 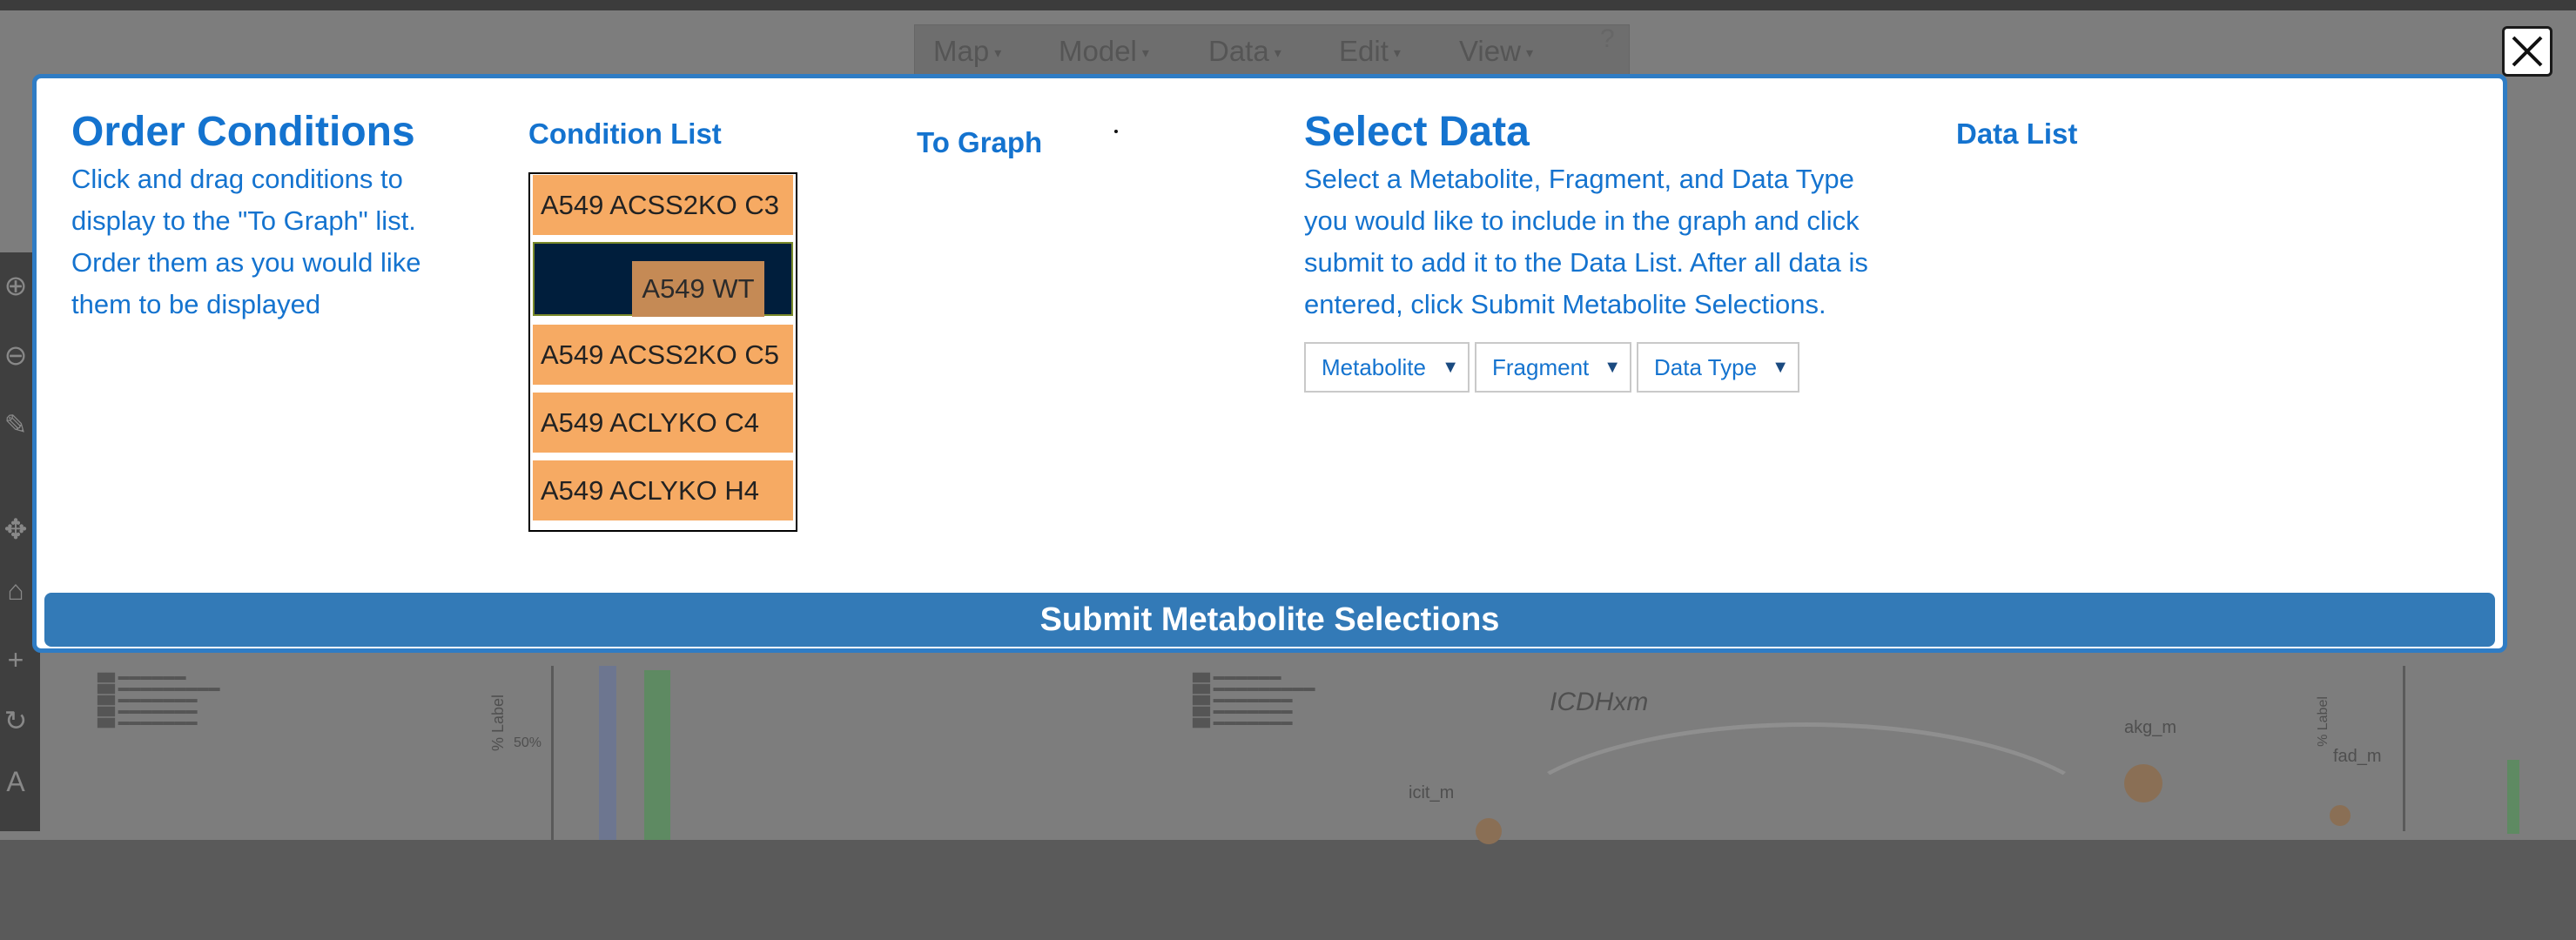 I want to click on add-icon: +, so click(x=15, y=659).